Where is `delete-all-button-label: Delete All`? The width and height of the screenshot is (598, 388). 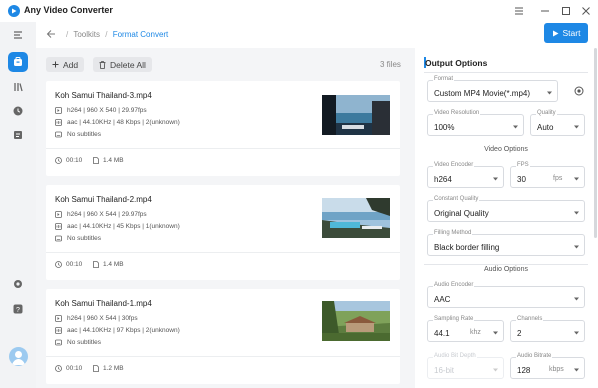
delete-all-button-label: Delete All is located at coordinates (128, 64).